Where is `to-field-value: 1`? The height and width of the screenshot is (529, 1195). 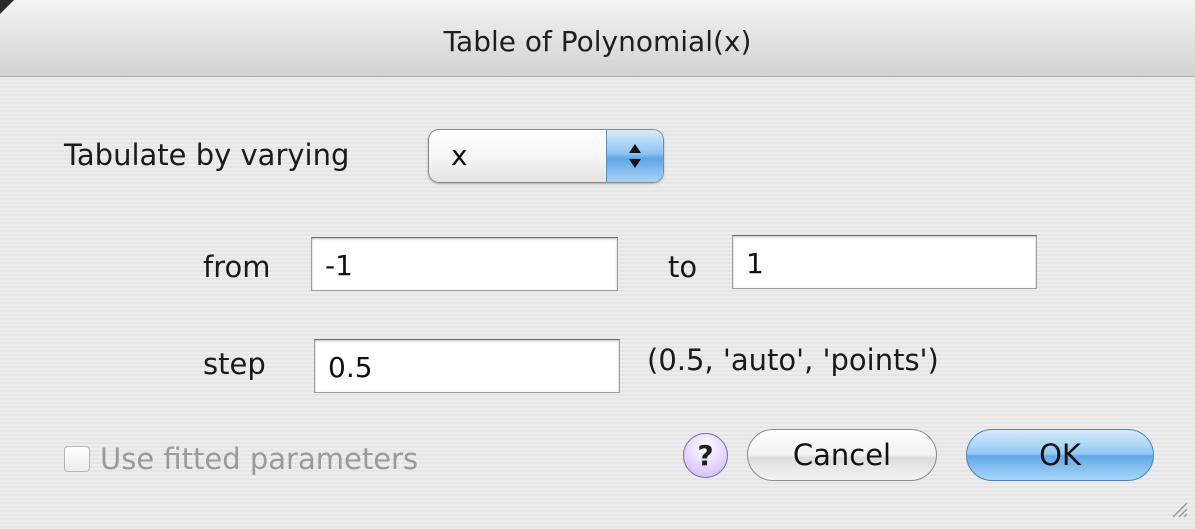
to-field-value: 1 is located at coordinates (755, 263).